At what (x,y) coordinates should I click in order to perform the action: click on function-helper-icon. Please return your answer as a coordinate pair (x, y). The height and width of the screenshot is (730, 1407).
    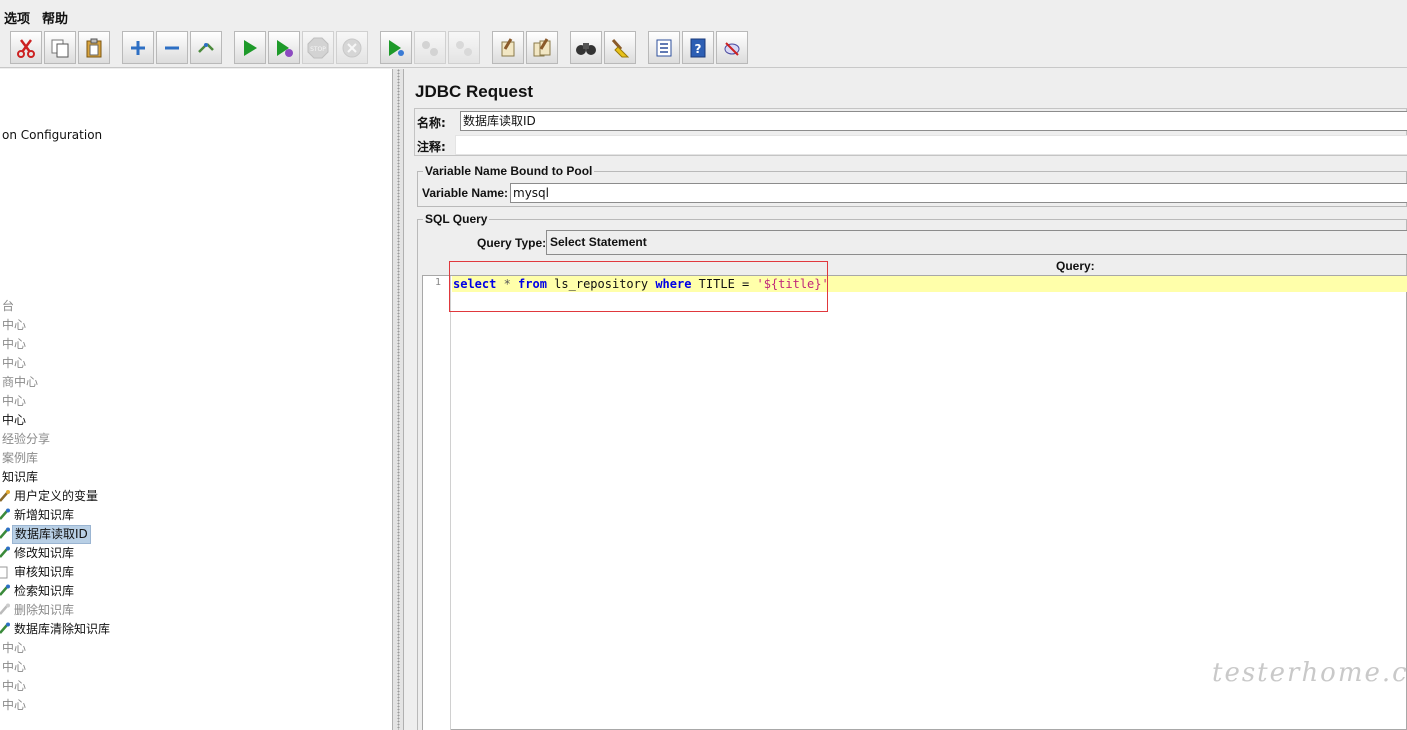
    Looking at the image, I should click on (664, 47).